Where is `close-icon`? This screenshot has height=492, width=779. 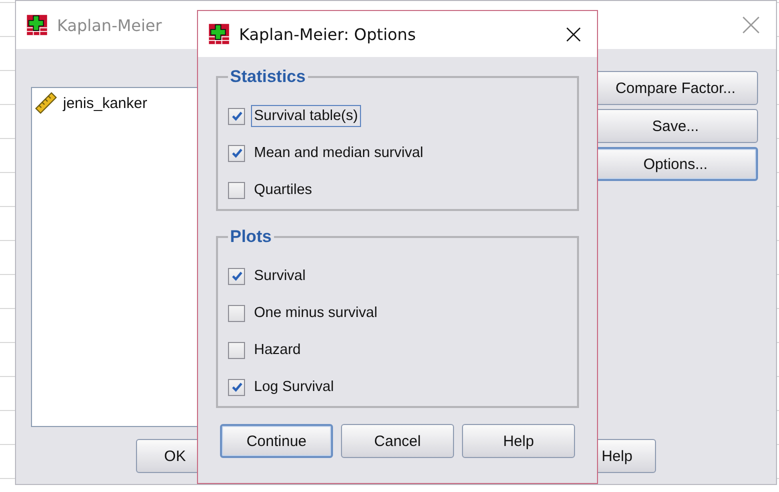
close-icon is located at coordinates (573, 34).